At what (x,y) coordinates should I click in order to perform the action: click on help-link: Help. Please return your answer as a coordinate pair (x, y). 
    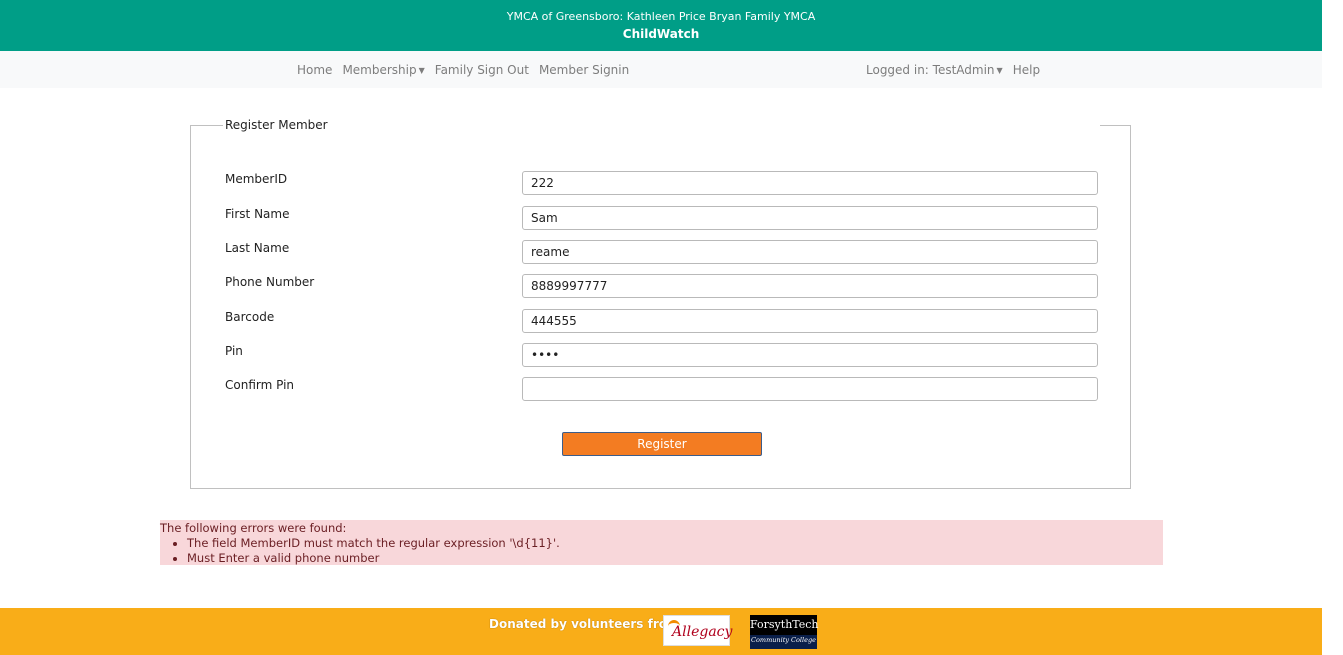
    Looking at the image, I should click on (1026, 70).